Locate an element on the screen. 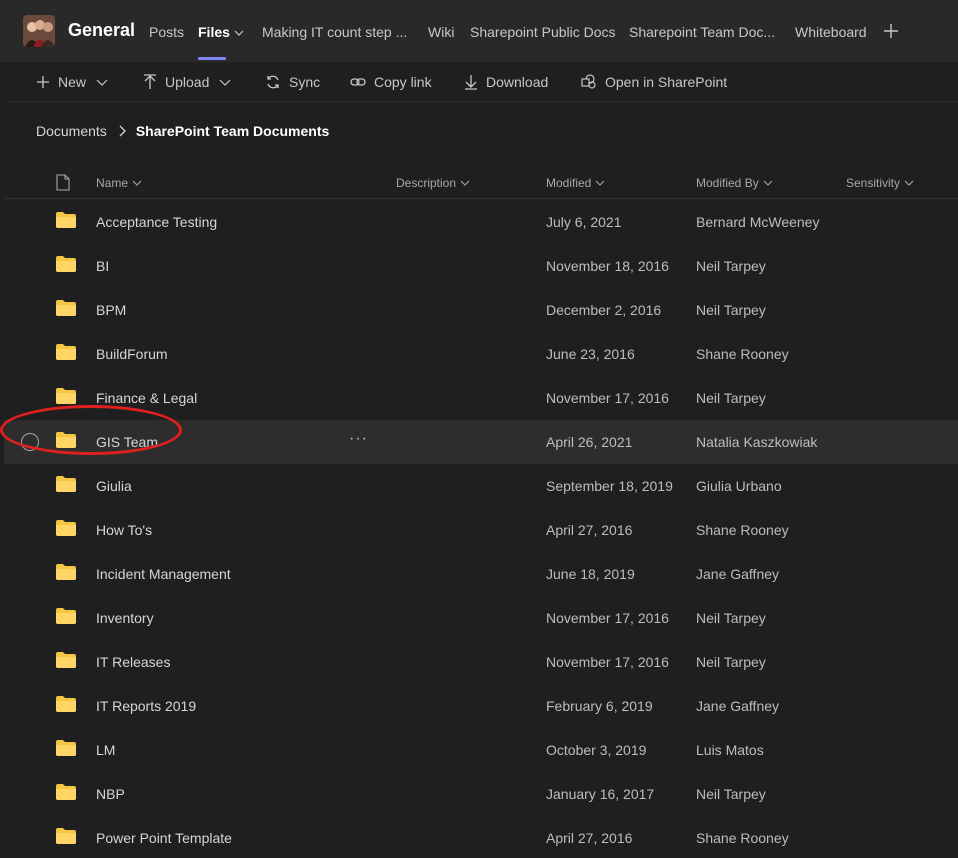 This screenshot has width=958, height=858. row-modified-by: Luis Matos is located at coordinates (730, 750).